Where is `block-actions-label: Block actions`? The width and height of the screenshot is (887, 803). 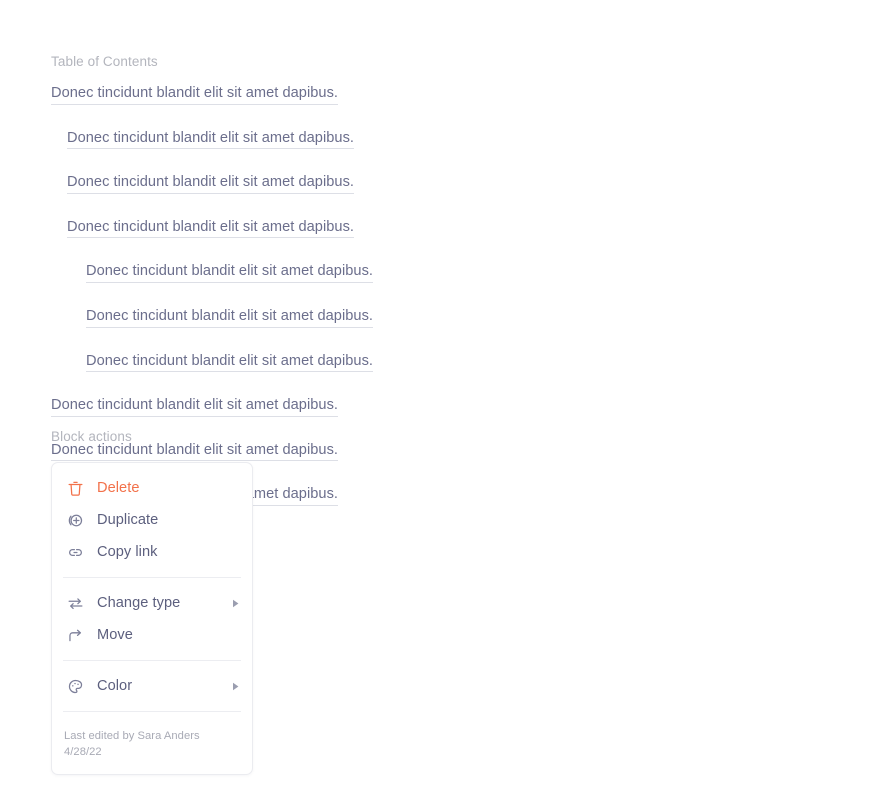
block-actions-label: Block actions is located at coordinates (91, 436).